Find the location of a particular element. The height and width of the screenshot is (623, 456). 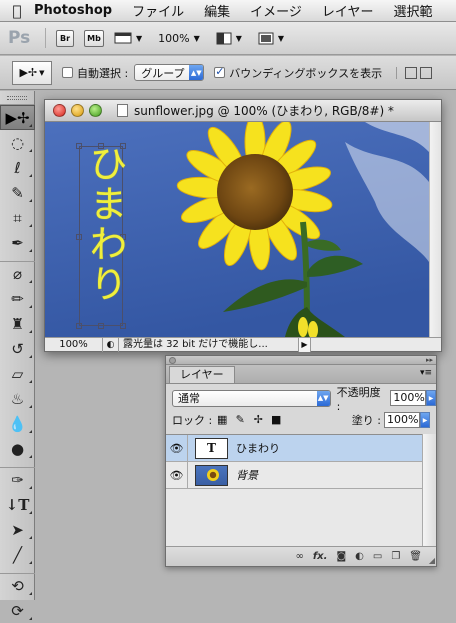

tab-layers: レイヤー is located at coordinates (202, 374).